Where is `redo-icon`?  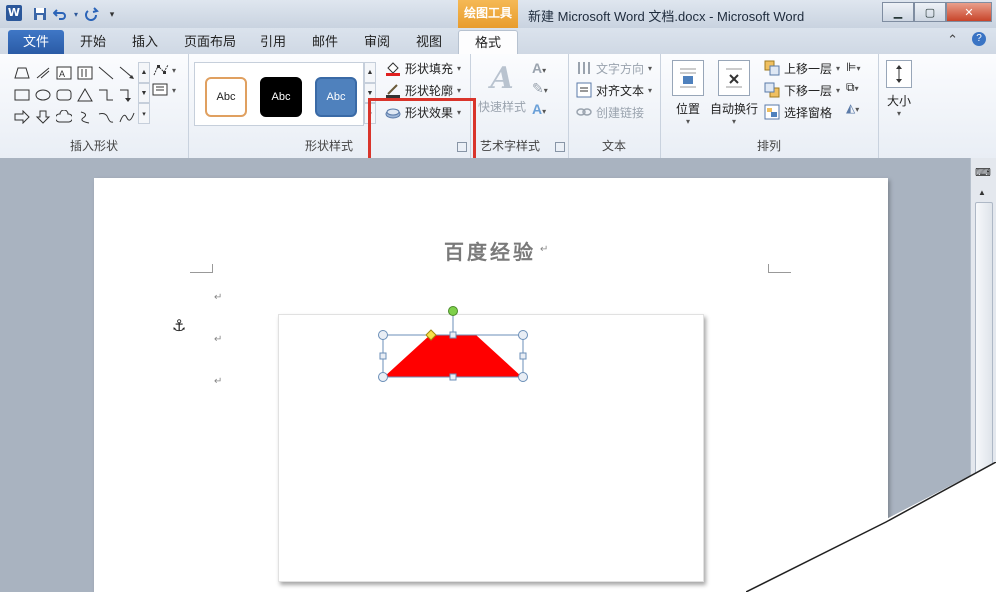 redo-icon is located at coordinates (92, 14).